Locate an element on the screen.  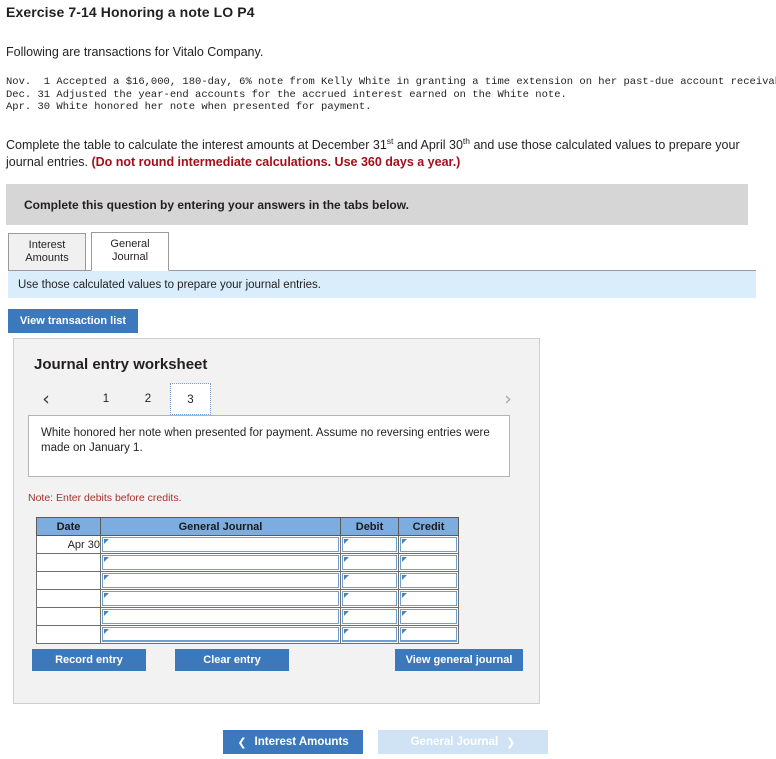
chevron-right-icon: › is located at coordinates (508, 399).